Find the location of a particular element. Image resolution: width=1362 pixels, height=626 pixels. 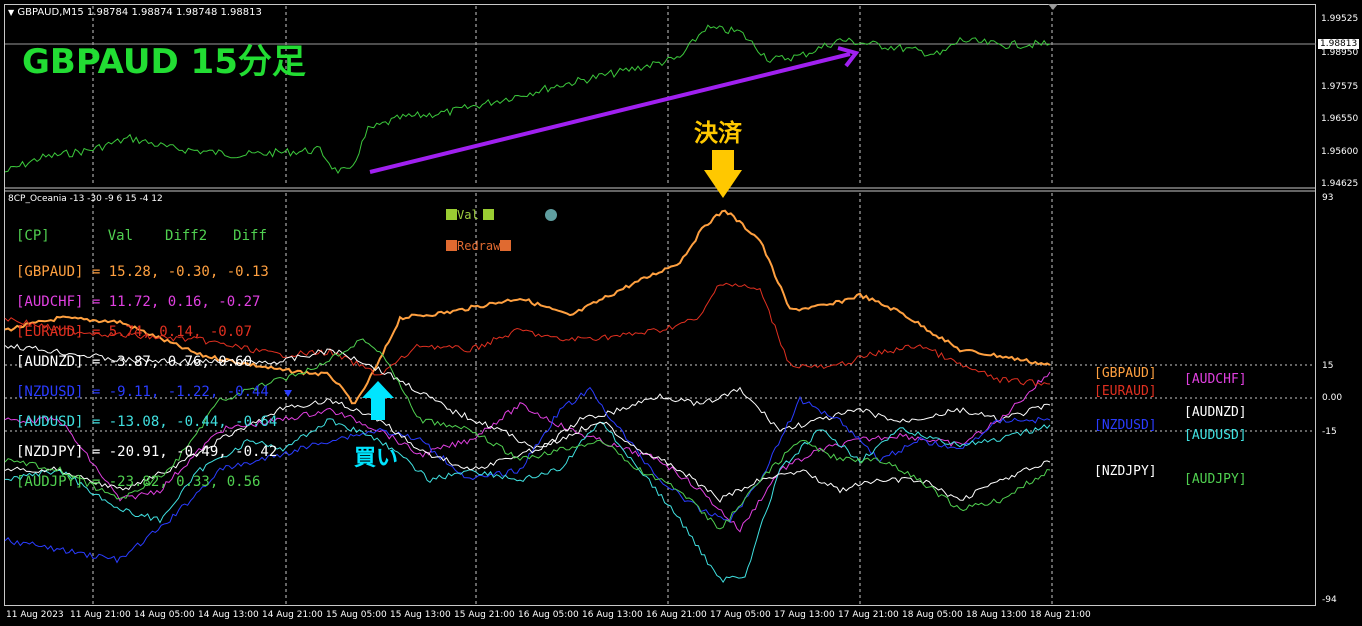

indicator-axis-tick: 0.00 is located at coordinates (1332, 398).